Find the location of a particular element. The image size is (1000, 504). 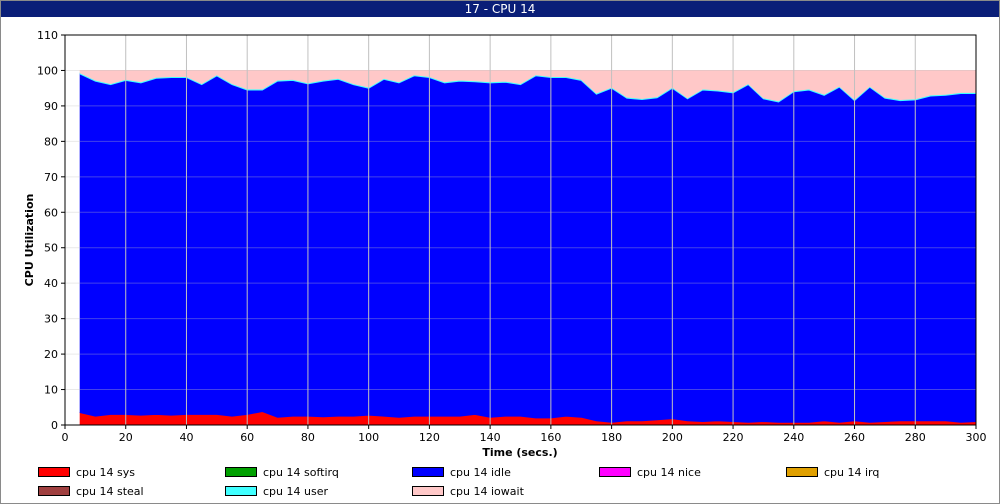

legend-item: cpu 14 irq is located at coordinates (832, 472).